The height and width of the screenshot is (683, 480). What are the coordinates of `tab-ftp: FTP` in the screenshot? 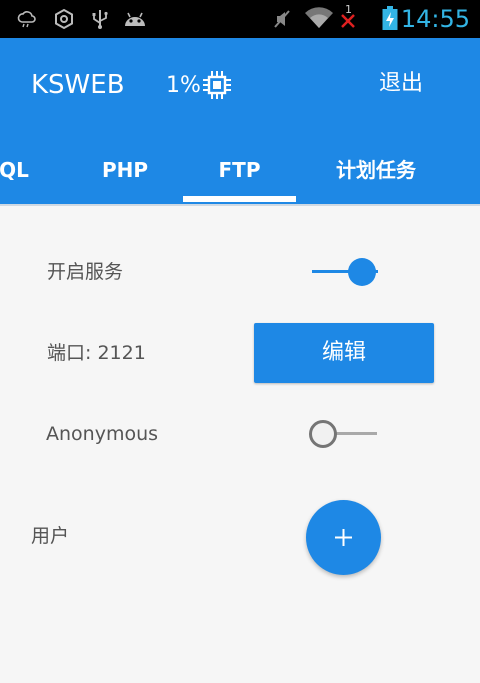 It's located at (239, 168).